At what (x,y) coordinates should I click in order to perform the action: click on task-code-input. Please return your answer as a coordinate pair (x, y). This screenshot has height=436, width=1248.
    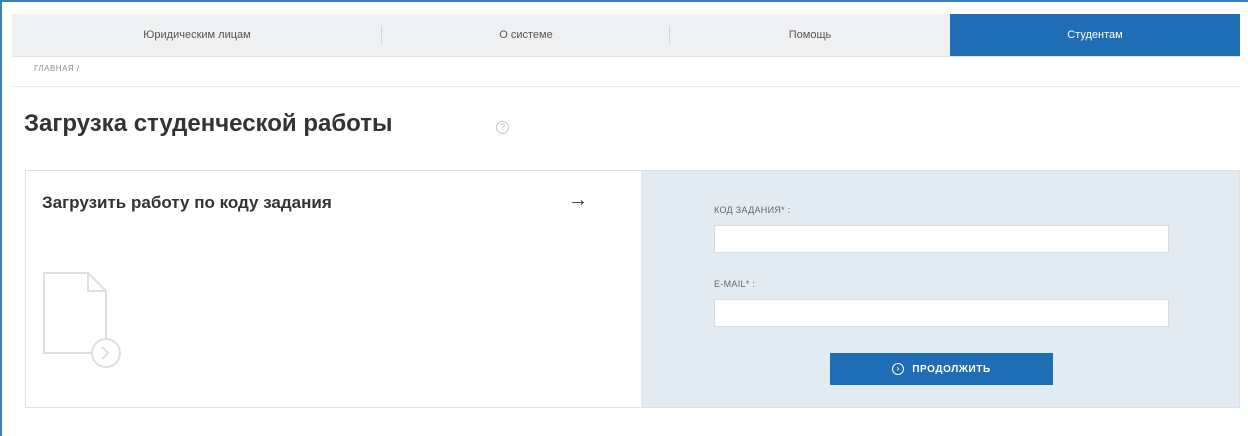
    Looking at the image, I should click on (941, 239).